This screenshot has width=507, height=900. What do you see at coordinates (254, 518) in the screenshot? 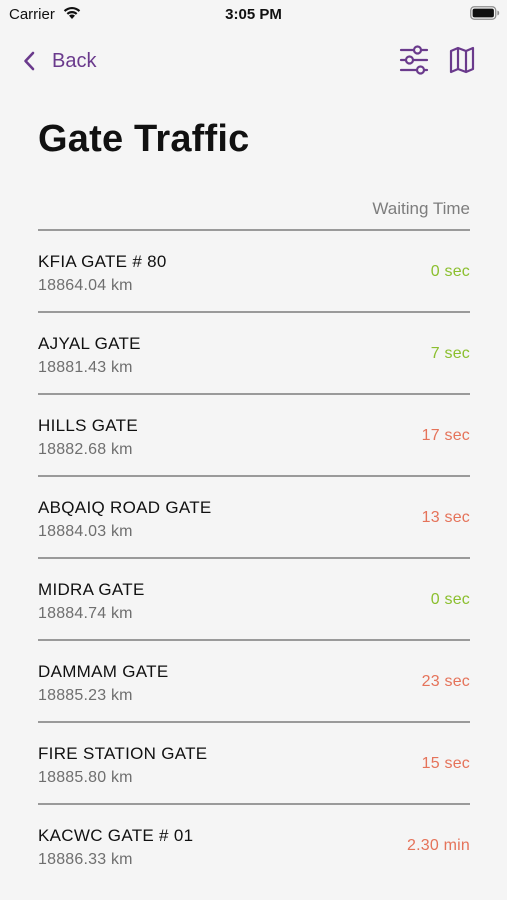
I see `gate-row: ABQAIQ ROAD GATE 18884.03 km 13 sec` at bounding box center [254, 518].